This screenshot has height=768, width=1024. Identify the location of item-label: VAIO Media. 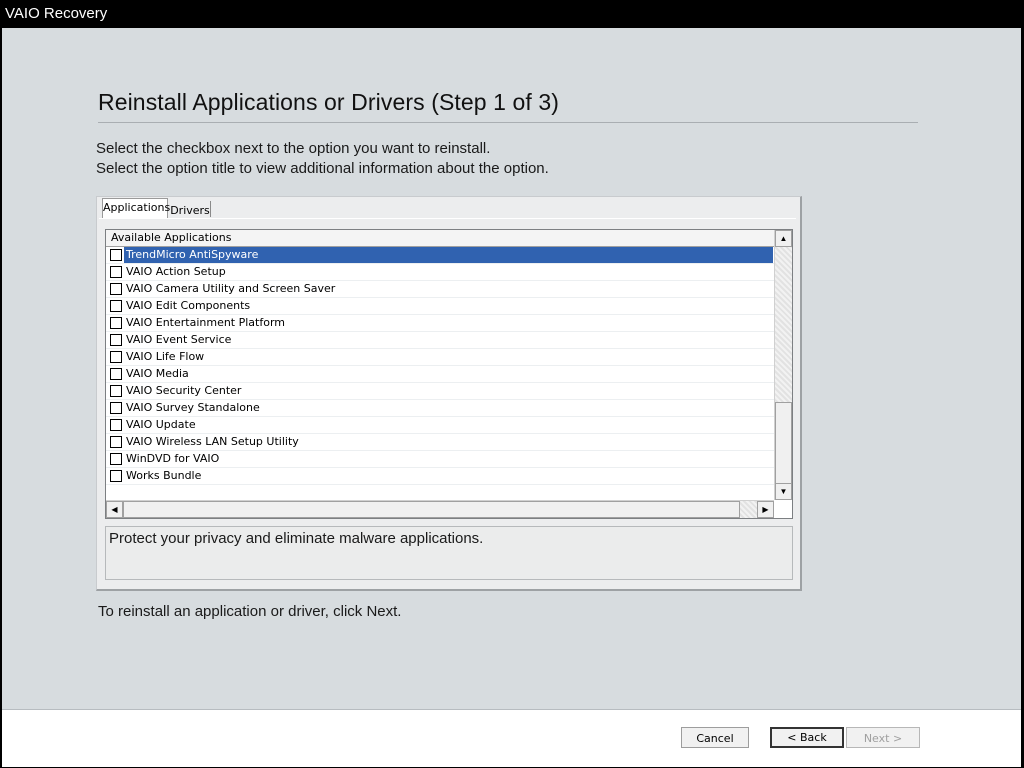
(448, 374).